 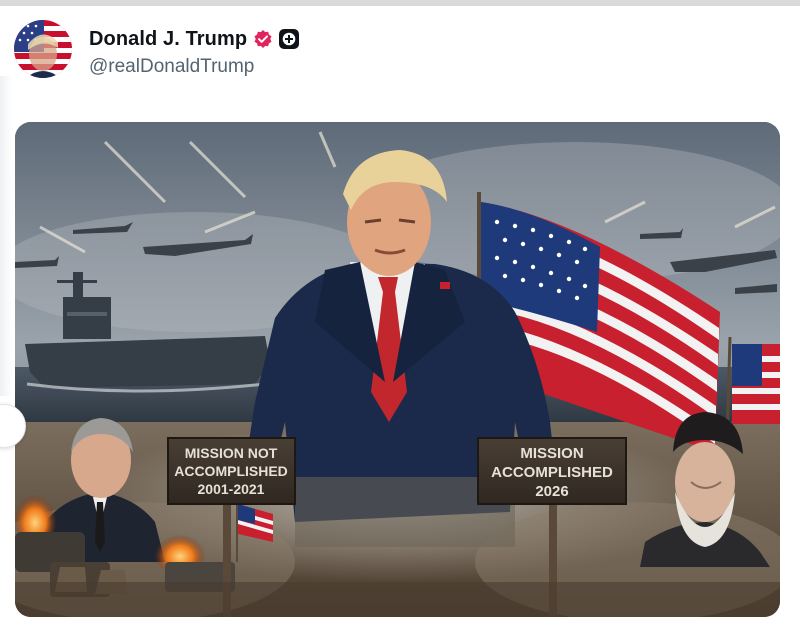 What do you see at coordinates (231, 453) in the screenshot?
I see `sign-1-line-1: MISSION NOT` at bounding box center [231, 453].